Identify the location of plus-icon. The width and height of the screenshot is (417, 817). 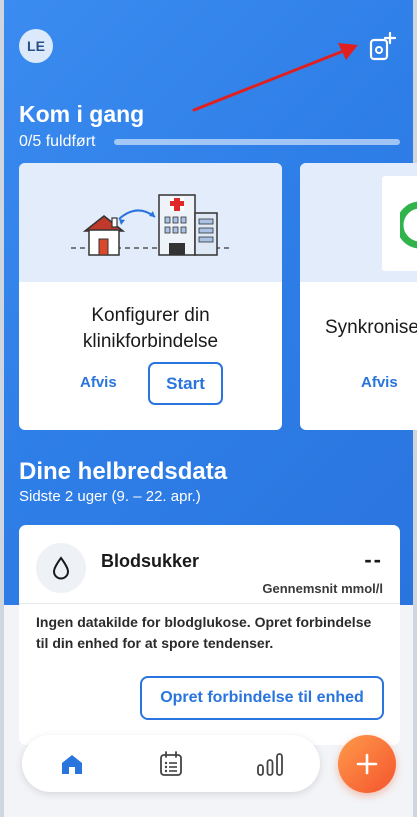
(367, 764).